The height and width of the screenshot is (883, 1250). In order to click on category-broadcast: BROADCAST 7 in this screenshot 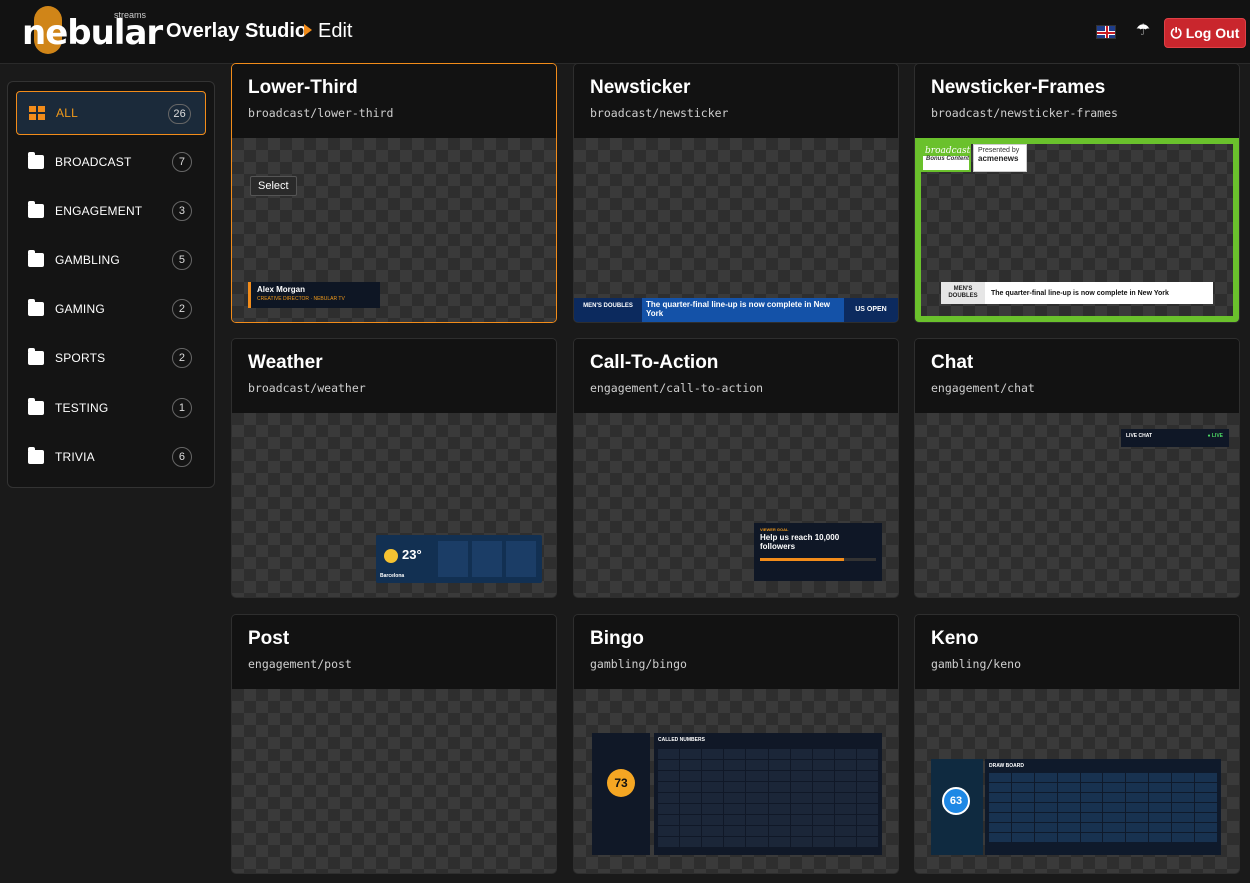, I will do `click(111, 162)`.